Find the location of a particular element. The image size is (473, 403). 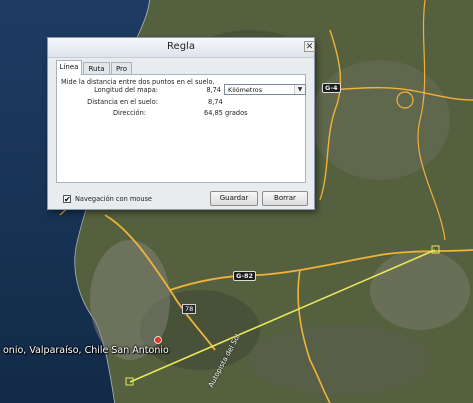

place-label: onio, Valparaíso, Chile San Antonio is located at coordinates (86, 350).